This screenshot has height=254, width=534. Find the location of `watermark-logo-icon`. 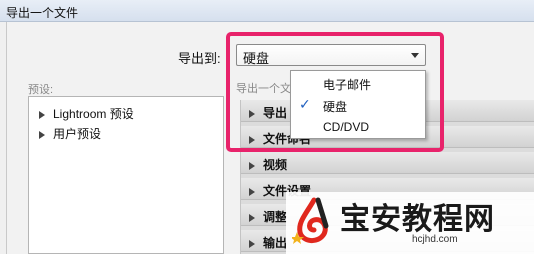

watermark-logo-icon is located at coordinates (310, 220).